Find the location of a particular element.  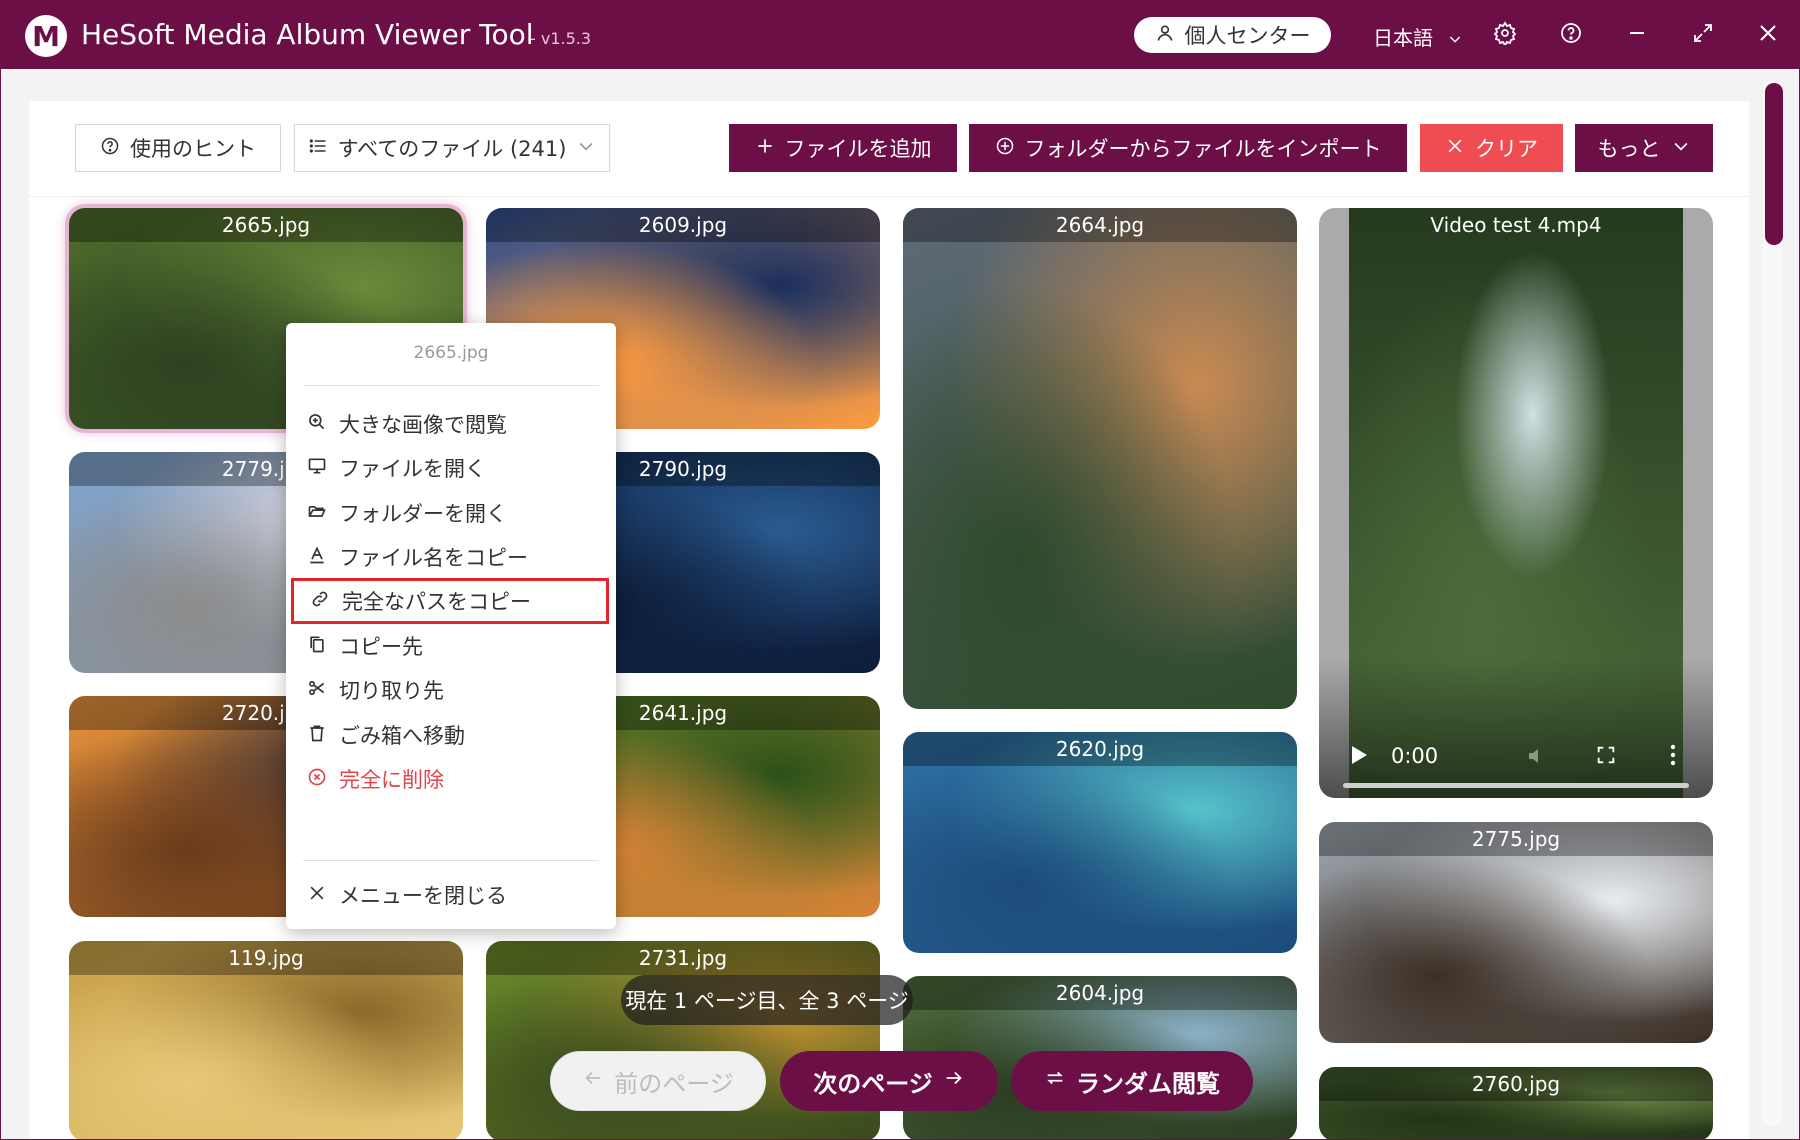

menu-item: コピー先 is located at coordinates (451, 646).